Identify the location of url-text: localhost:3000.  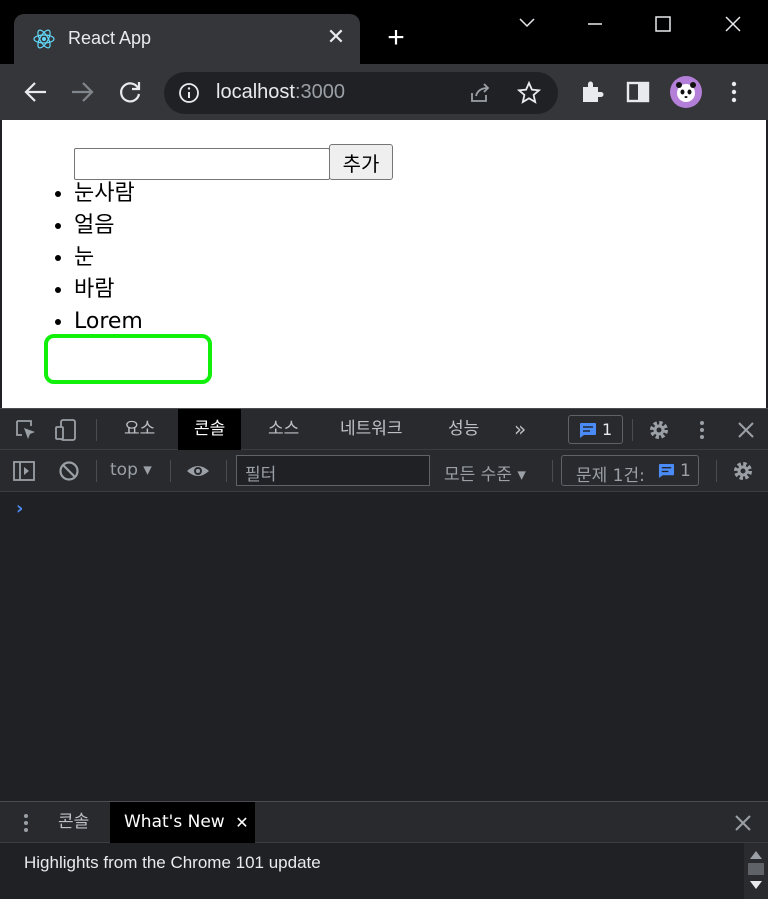
(280, 92).